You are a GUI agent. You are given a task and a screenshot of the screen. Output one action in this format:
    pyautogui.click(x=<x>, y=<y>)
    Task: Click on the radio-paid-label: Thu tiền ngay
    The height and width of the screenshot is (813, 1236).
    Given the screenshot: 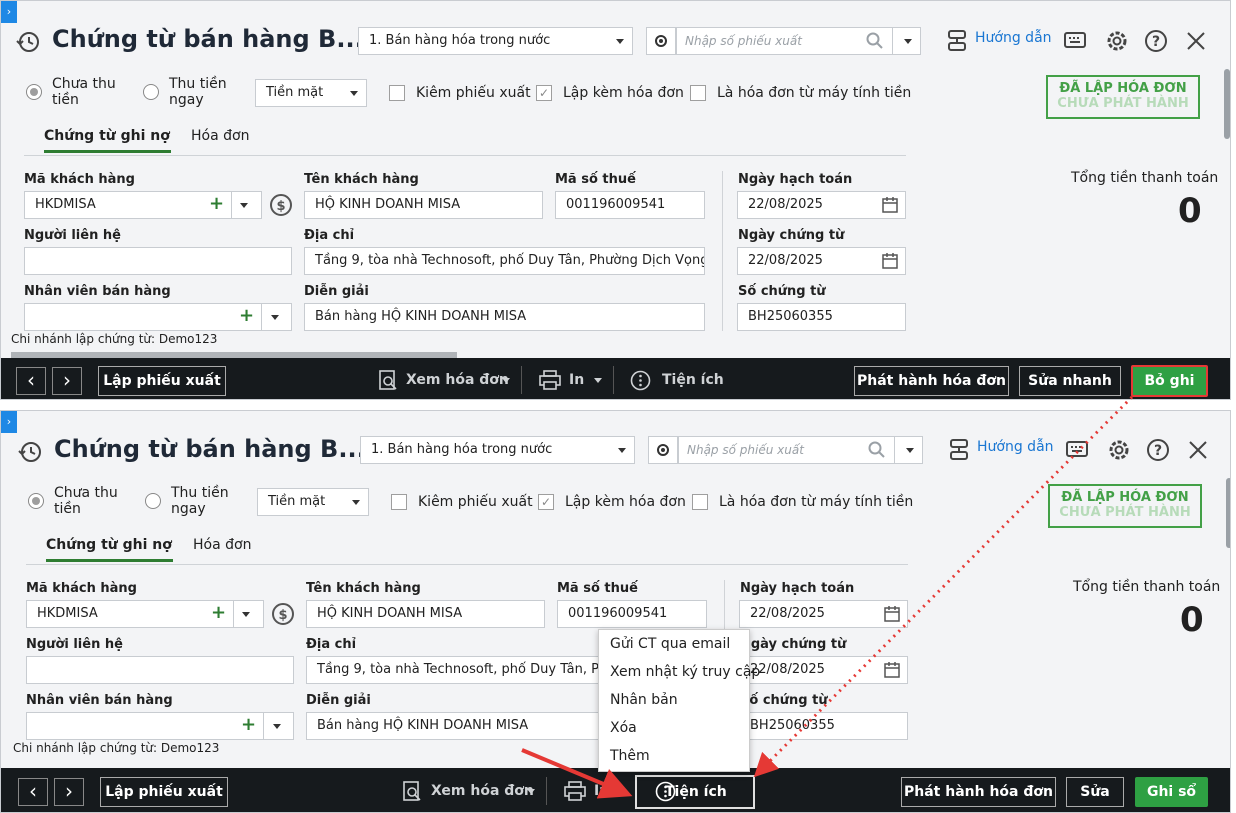 What is the action you would take?
    pyautogui.click(x=200, y=501)
    